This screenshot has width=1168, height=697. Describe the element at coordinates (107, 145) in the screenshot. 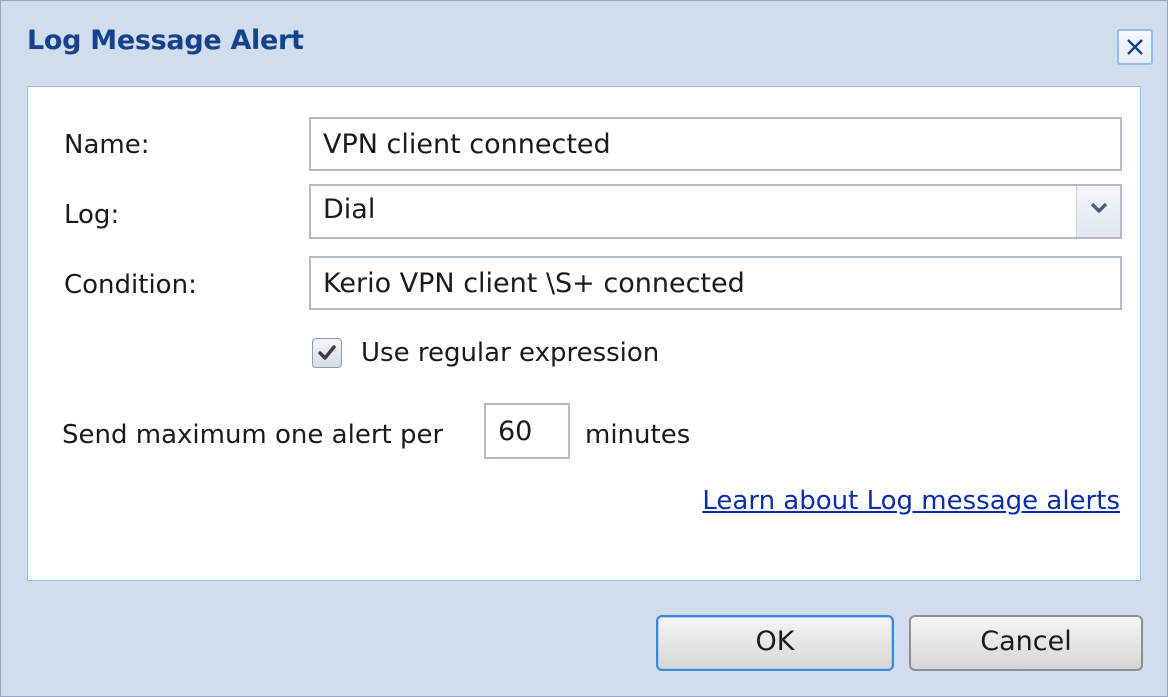

I see `name-label: Name:` at that location.